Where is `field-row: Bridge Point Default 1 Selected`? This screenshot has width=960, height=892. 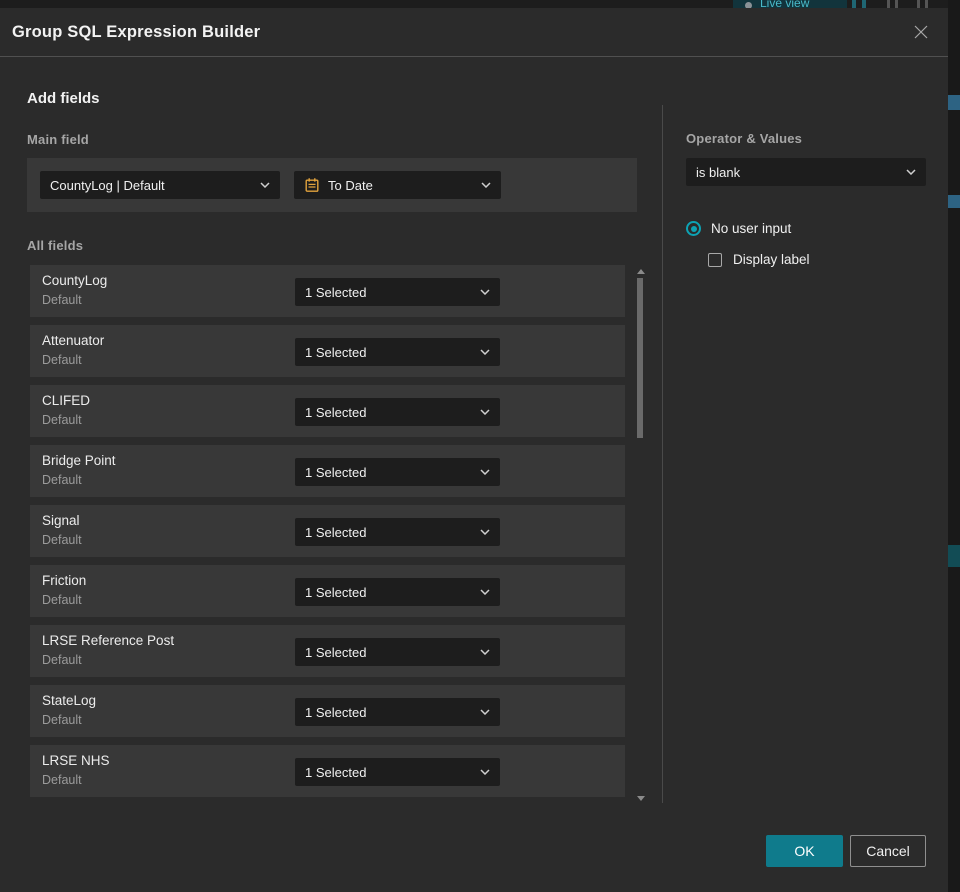 field-row: Bridge Point Default 1 Selected is located at coordinates (327, 471).